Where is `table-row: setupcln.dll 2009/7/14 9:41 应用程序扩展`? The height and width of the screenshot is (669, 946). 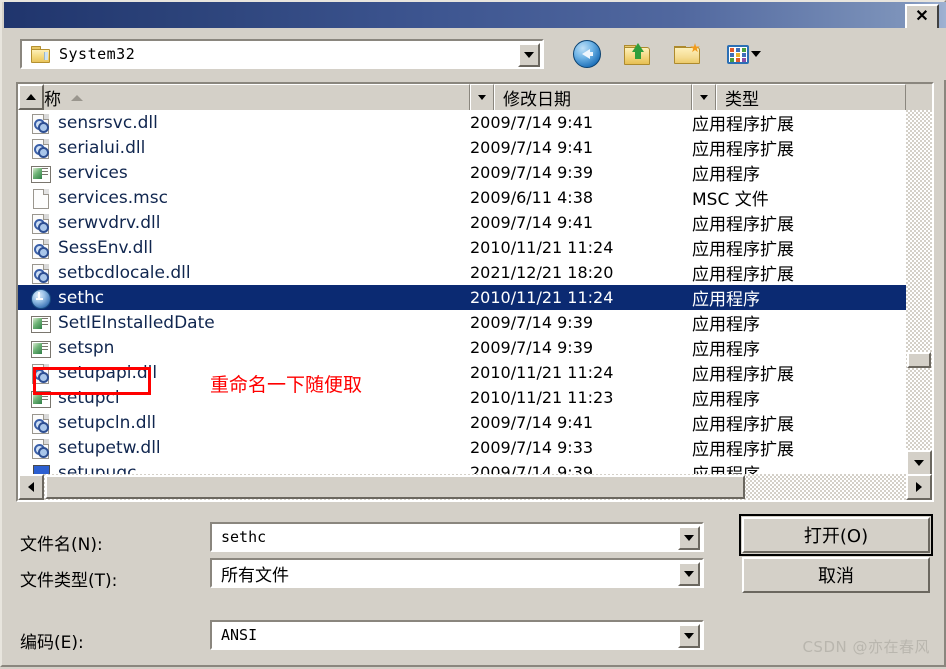 table-row: setupcln.dll 2009/7/14 9:41 应用程序扩展 is located at coordinates (475, 422).